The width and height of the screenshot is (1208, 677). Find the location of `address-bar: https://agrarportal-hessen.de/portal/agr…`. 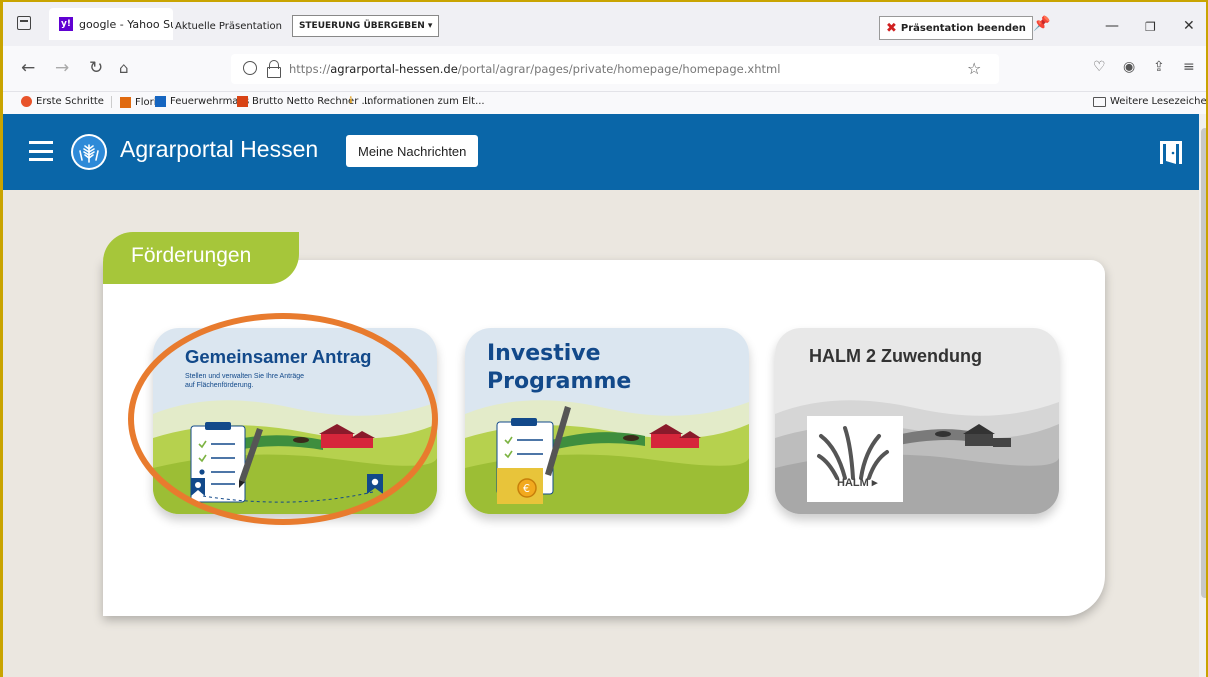

address-bar: https://agrarportal-hessen.de/portal/agr… is located at coordinates (615, 69).